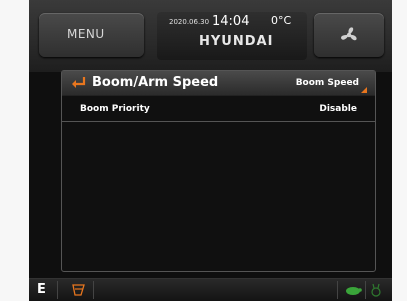  Describe the element at coordinates (218, 110) in the screenshot. I see `setting-row-boom-priority: Boom Priority Disable` at that location.